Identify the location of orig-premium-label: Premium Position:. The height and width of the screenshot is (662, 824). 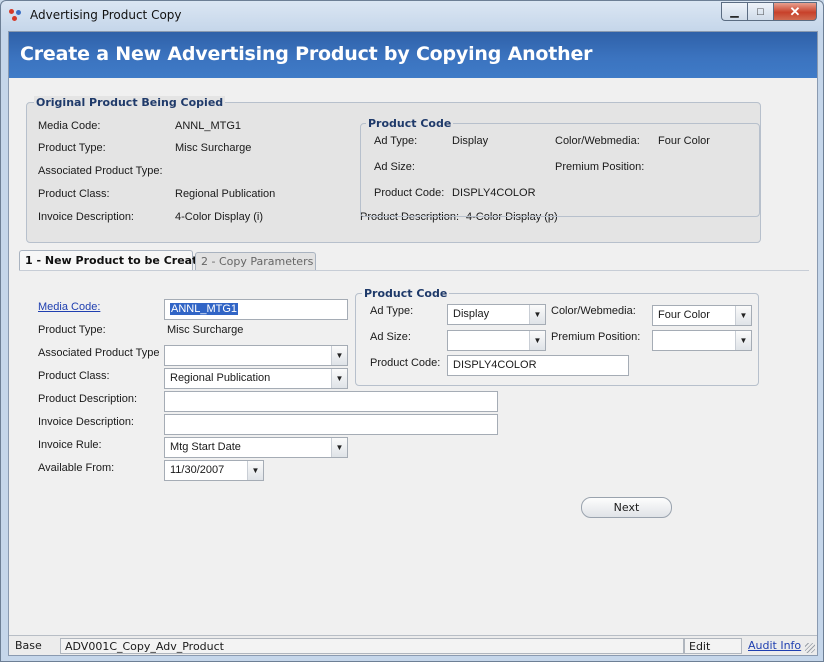
(600, 167).